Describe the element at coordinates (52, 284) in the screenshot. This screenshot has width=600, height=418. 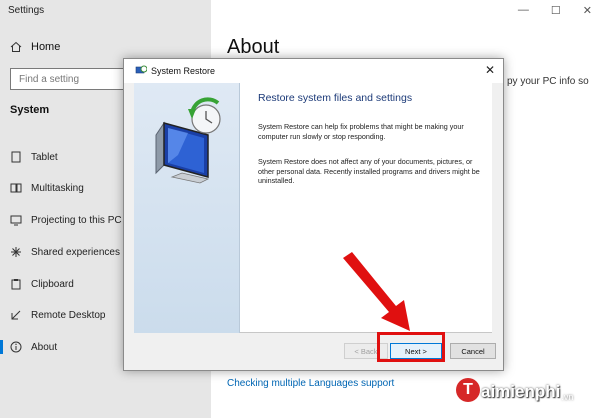
I see `sidebar-item-label: Clipboard` at that location.